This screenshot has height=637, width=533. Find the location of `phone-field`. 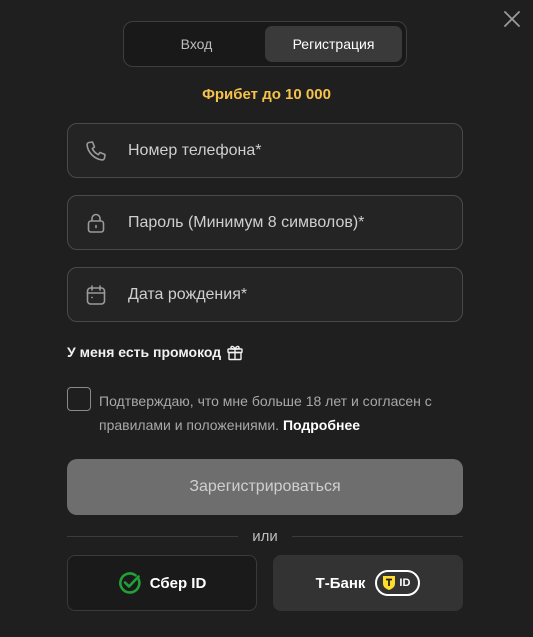

phone-field is located at coordinates (265, 150).